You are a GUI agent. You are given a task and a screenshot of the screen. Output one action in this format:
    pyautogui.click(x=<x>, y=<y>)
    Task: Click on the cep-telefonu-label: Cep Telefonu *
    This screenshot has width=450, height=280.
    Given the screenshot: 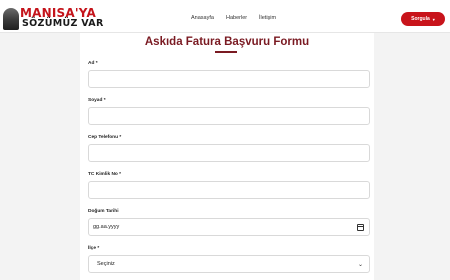 What is the action you would take?
    pyautogui.click(x=105, y=137)
    